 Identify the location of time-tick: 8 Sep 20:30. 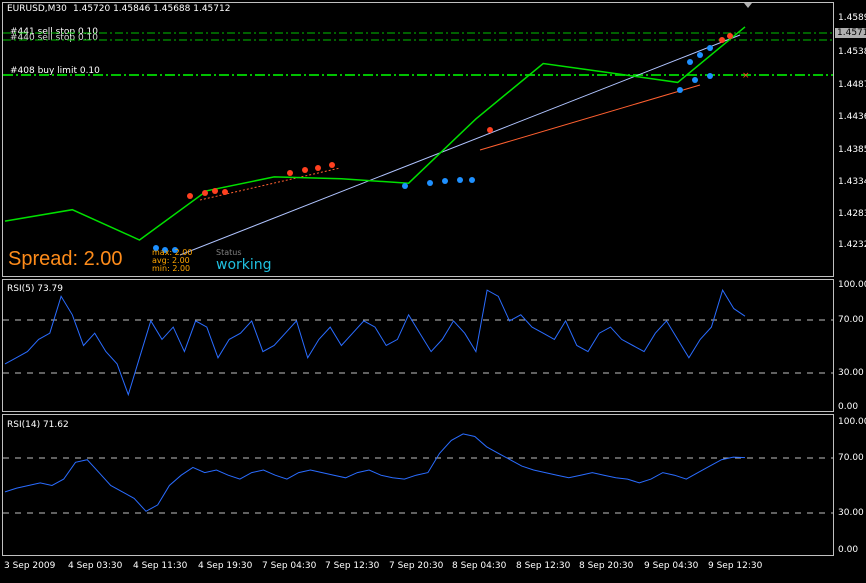
(606, 566).